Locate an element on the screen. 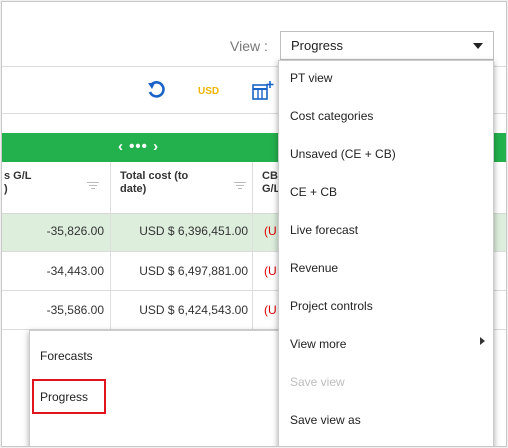 Image resolution: width=508 pixels, height=448 pixels. menu-item-cost-categories: Cost categories is located at coordinates (331, 116).